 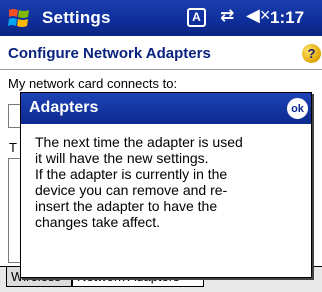 What do you see at coordinates (76, 18) in the screenshot?
I see `app-title: Settings` at bounding box center [76, 18].